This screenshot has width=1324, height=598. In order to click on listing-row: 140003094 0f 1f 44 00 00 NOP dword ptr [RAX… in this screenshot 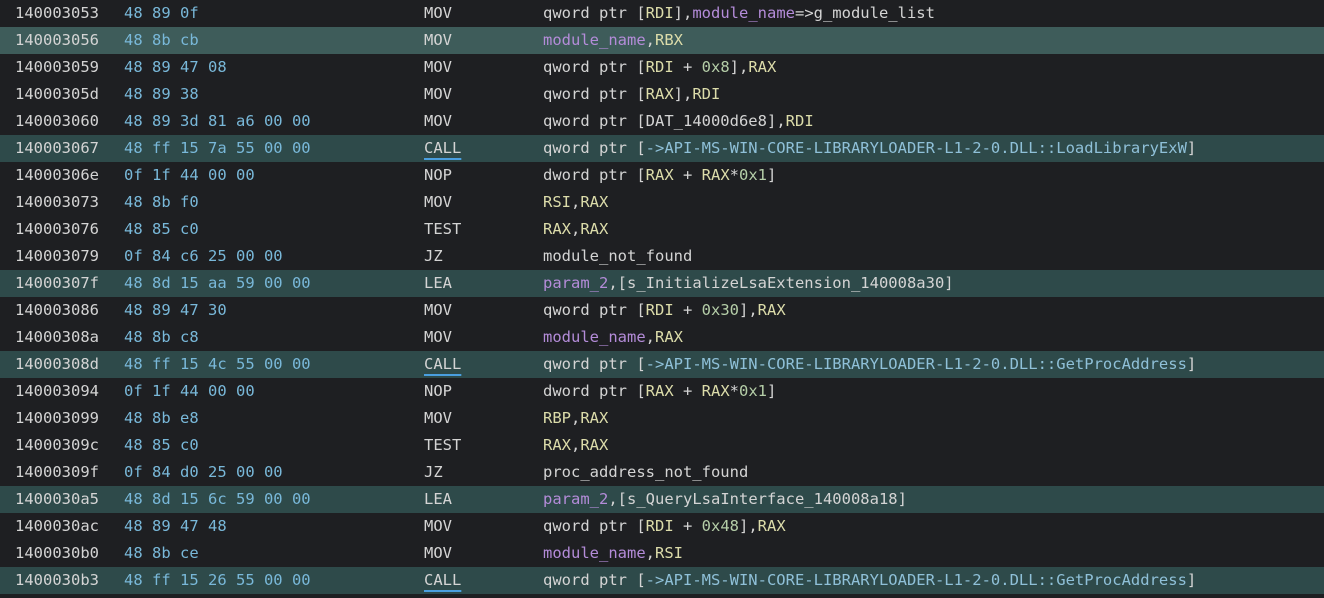, I will do `click(662, 391)`.